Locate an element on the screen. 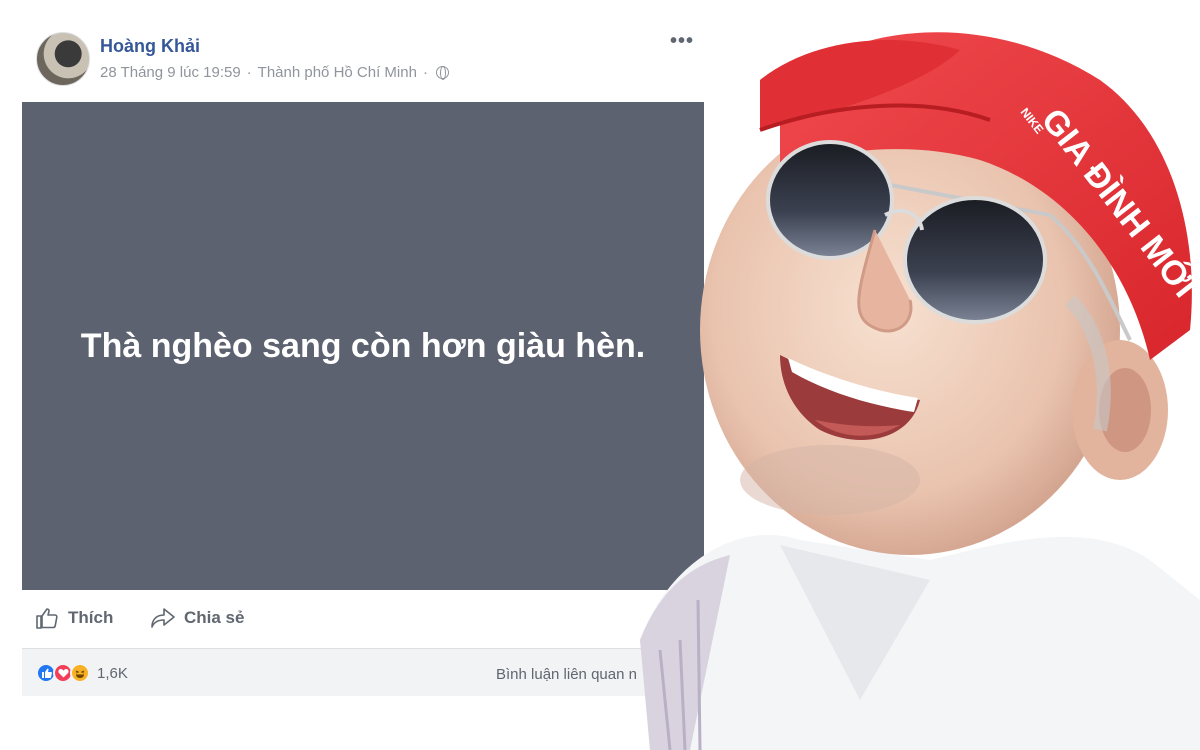 The height and width of the screenshot is (750, 1200). share-label: Chia sẻ is located at coordinates (214, 617).